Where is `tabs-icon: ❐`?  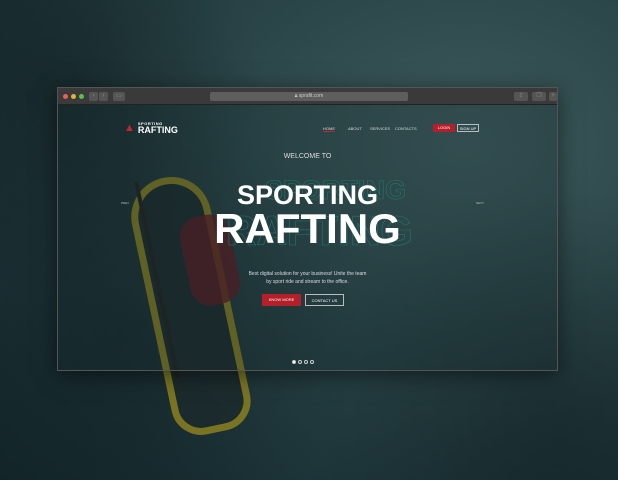
tabs-icon: ❐ is located at coordinates (539, 96).